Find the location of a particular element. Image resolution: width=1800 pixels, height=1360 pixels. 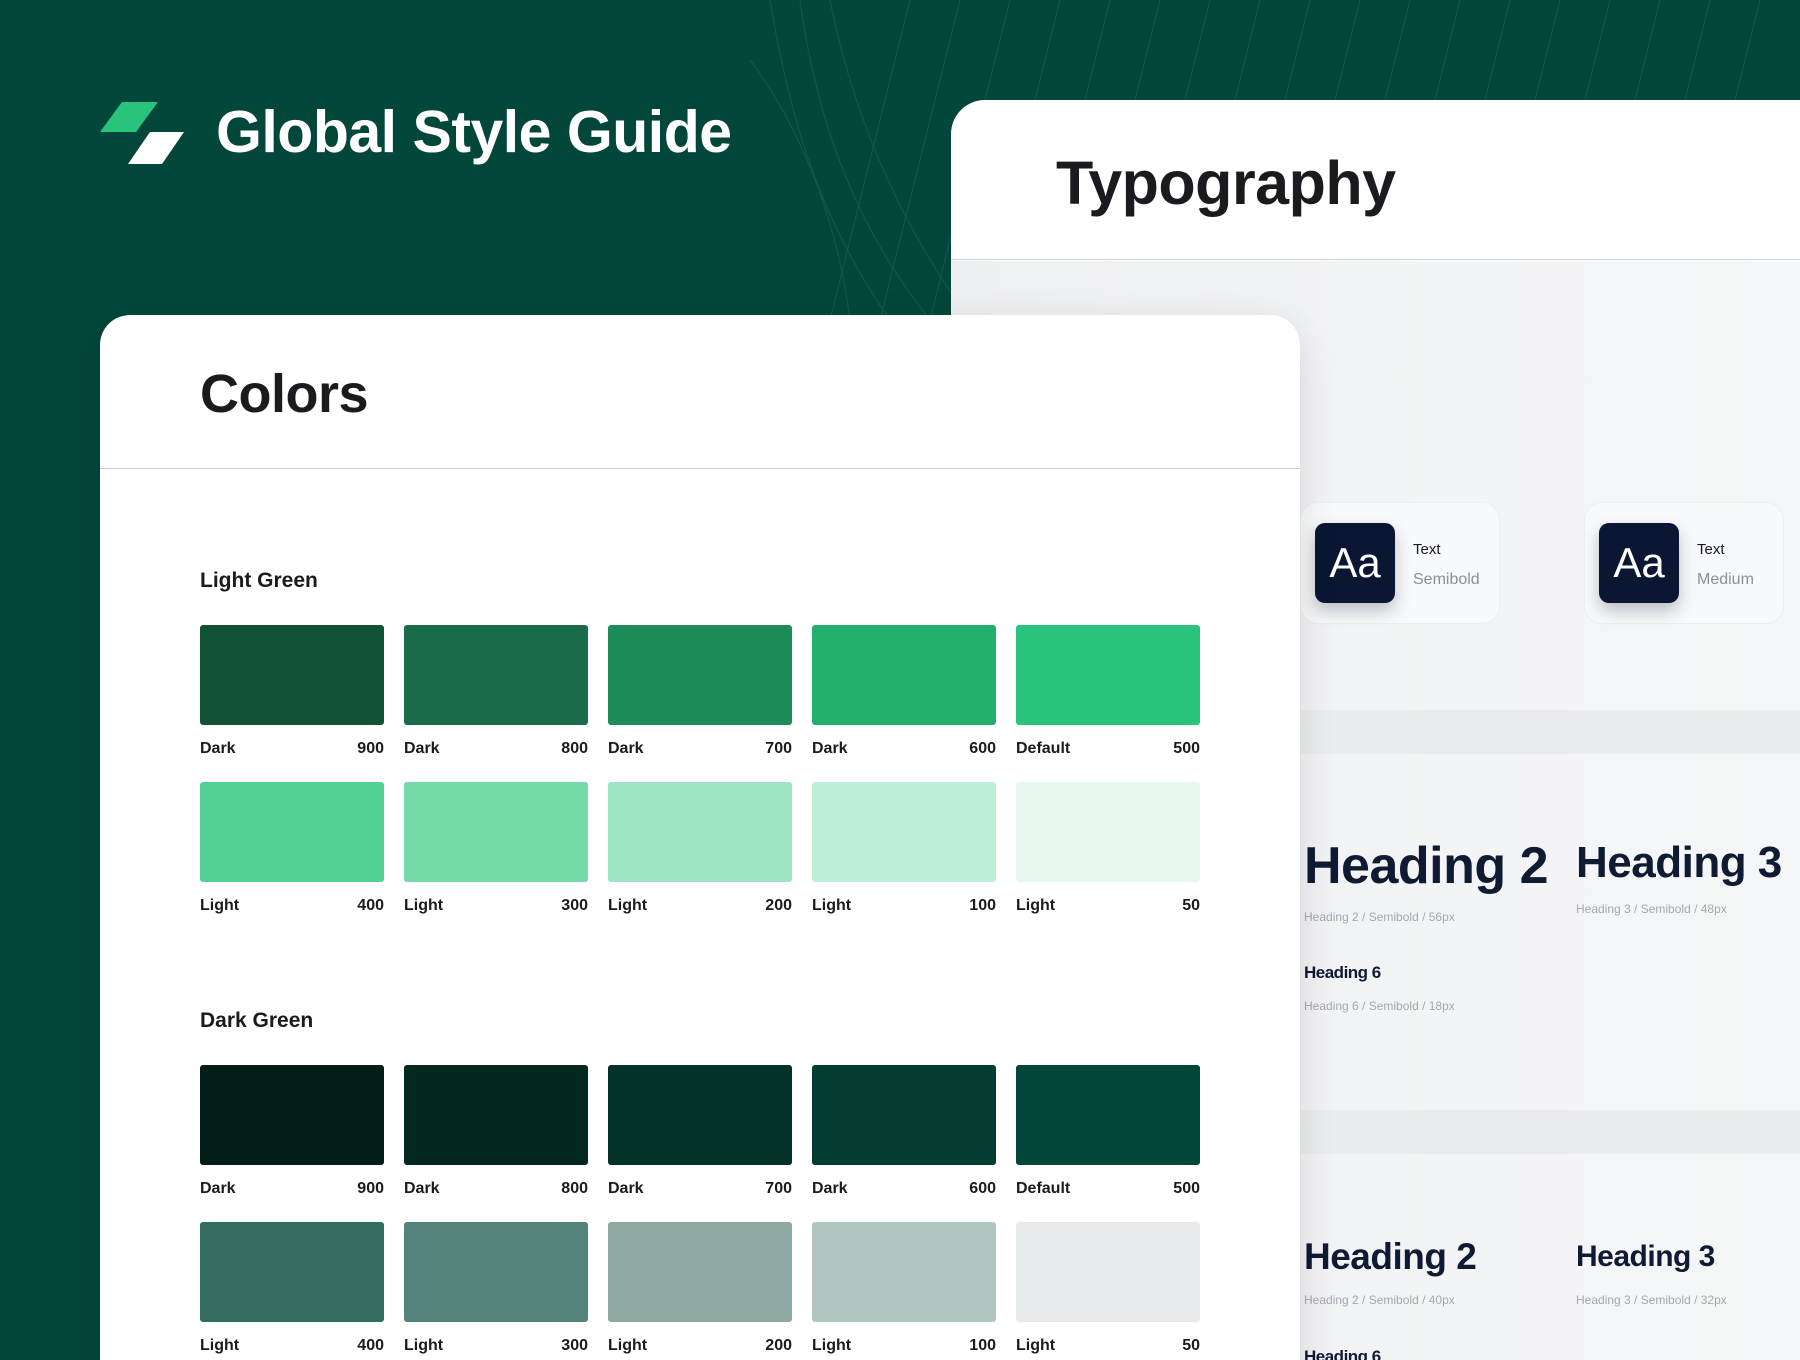

heading6-meta: Heading 6 / Semibold / 18px is located at coordinates (1379, 1006).